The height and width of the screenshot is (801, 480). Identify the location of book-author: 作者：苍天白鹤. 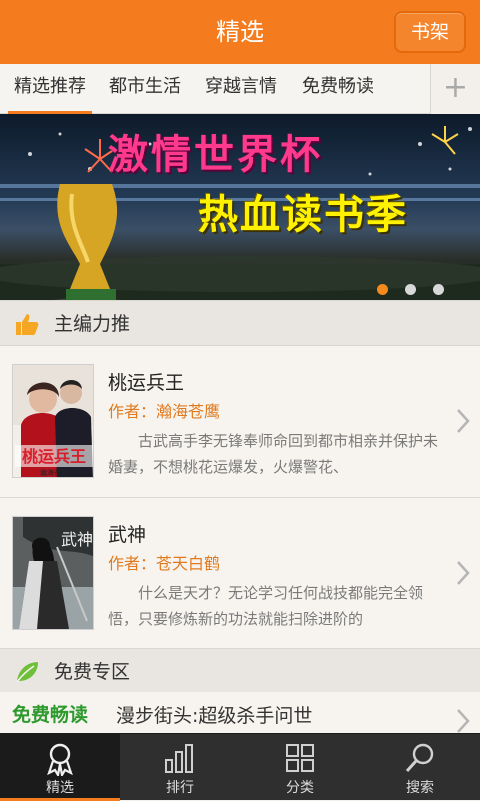
(164, 562).